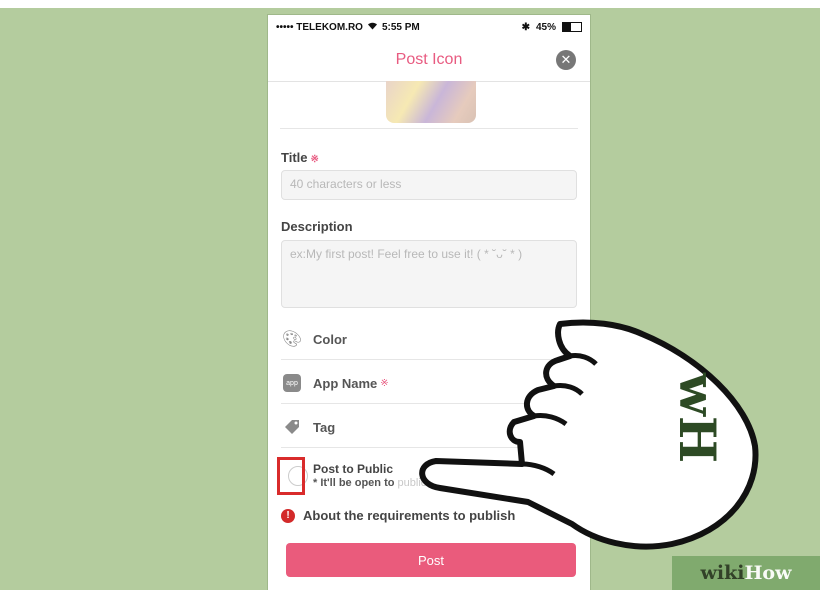 The width and height of the screenshot is (820, 596). What do you see at coordinates (317, 226) in the screenshot?
I see `description-label: Description` at bounding box center [317, 226].